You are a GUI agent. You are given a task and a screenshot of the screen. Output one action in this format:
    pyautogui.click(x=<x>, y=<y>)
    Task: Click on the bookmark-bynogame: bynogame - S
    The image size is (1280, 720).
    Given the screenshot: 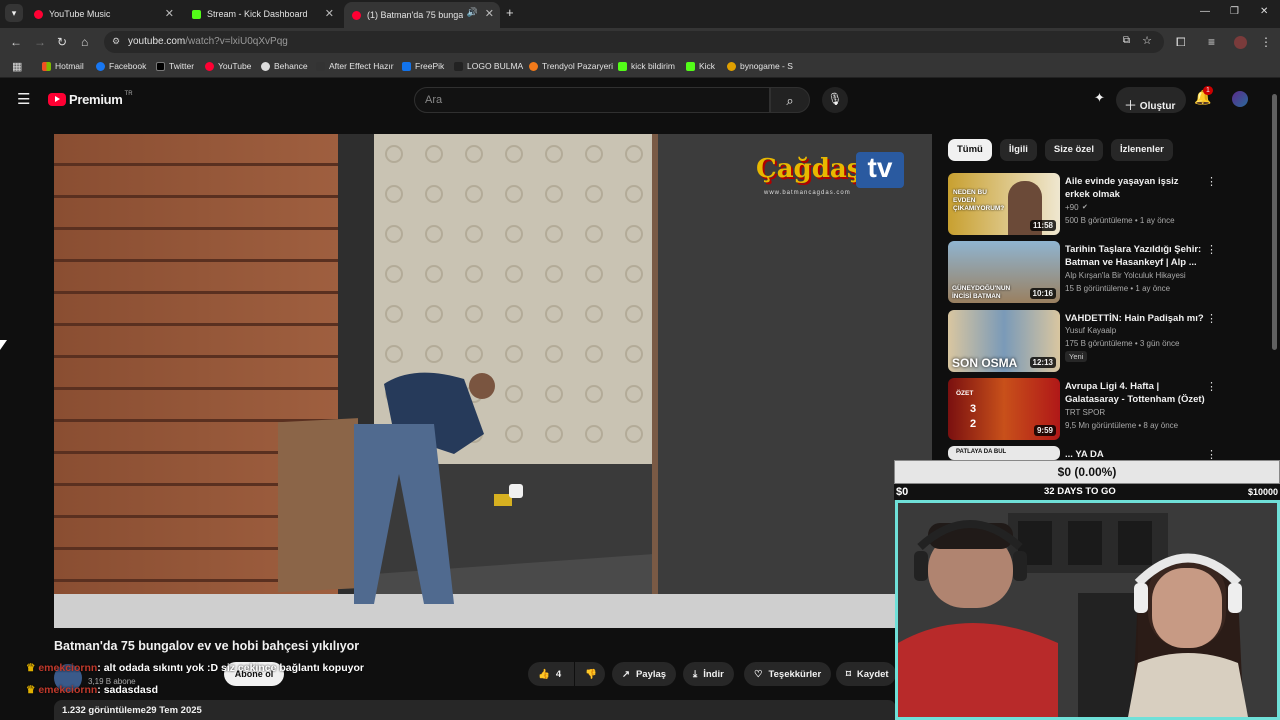 What is the action you would take?
    pyautogui.click(x=760, y=66)
    